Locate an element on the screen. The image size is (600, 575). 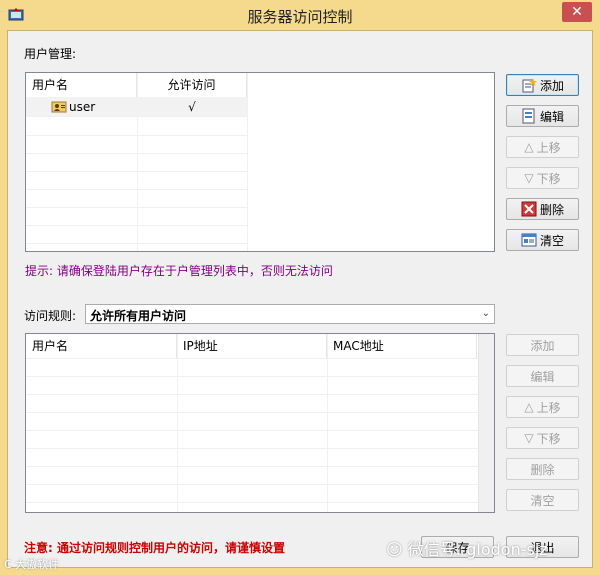
user-delete-button: 删除 is located at coordinates (542, 209).